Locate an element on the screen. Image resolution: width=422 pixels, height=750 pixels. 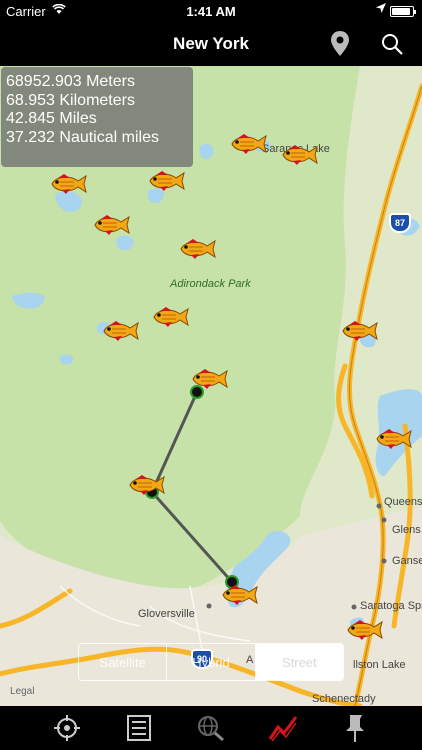
location-arrow-icon is located at coordinates (381, 8).